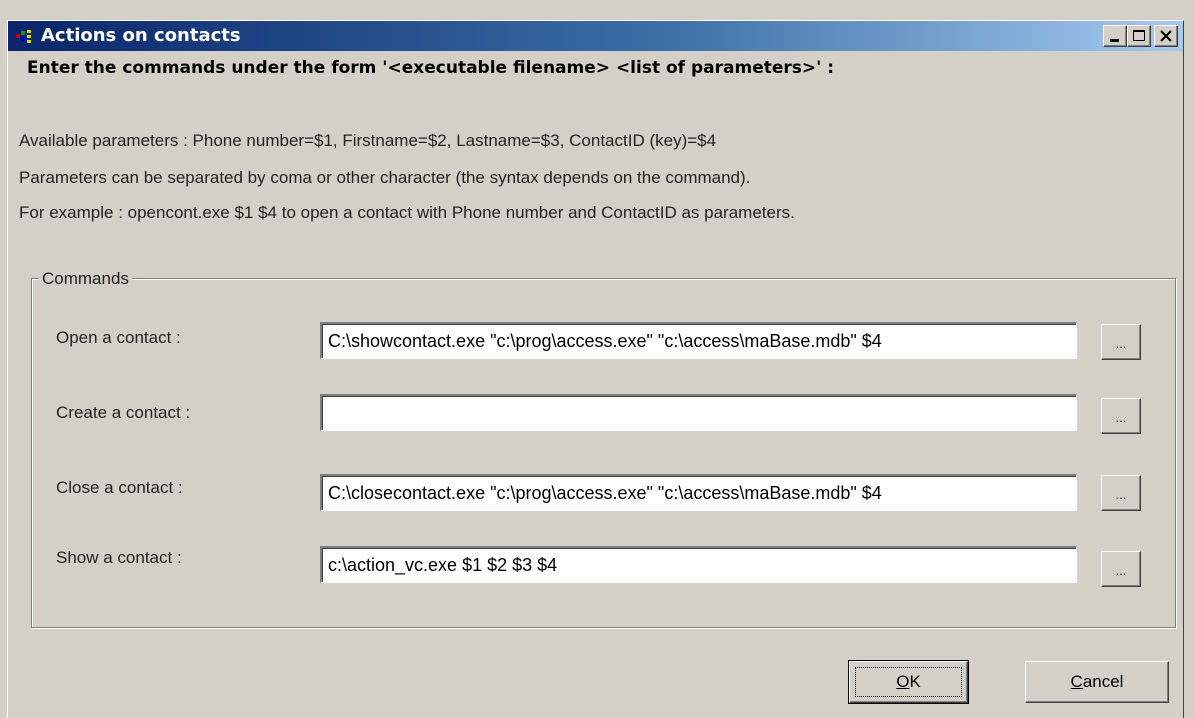 The height and width of the screenshot is (718, 1194). What do you see at coordinates (698, 340) in the screenshot?
I see `open-contact-input` at bounding box center [698, 340].